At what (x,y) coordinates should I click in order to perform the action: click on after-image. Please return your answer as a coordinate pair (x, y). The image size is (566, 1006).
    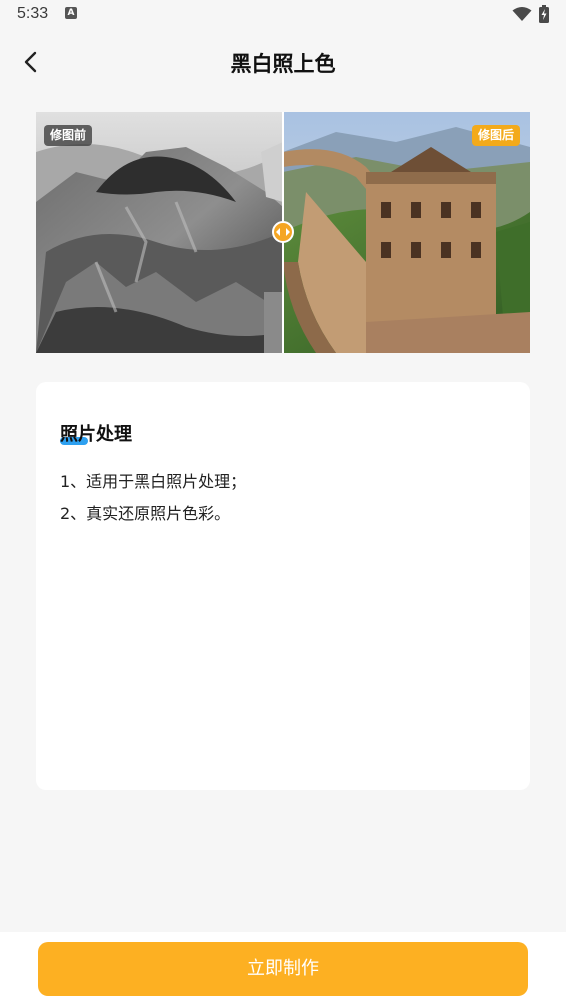
    Looking at the image, I should click on (406, 232).